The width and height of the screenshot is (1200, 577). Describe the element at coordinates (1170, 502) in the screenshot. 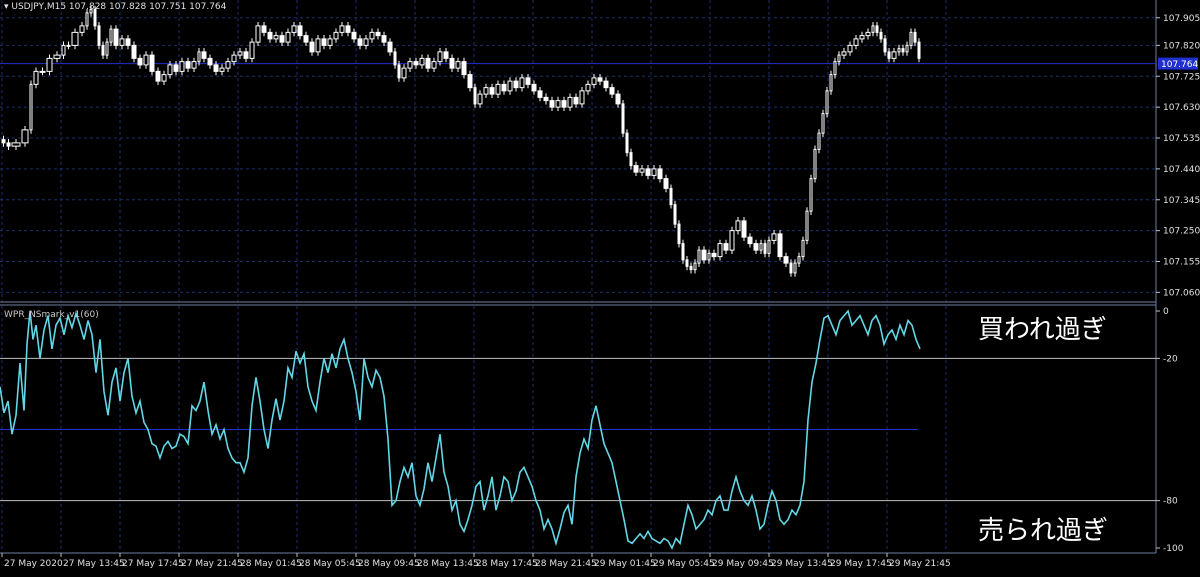

I see `wpr-tick-label: -80` at that location.